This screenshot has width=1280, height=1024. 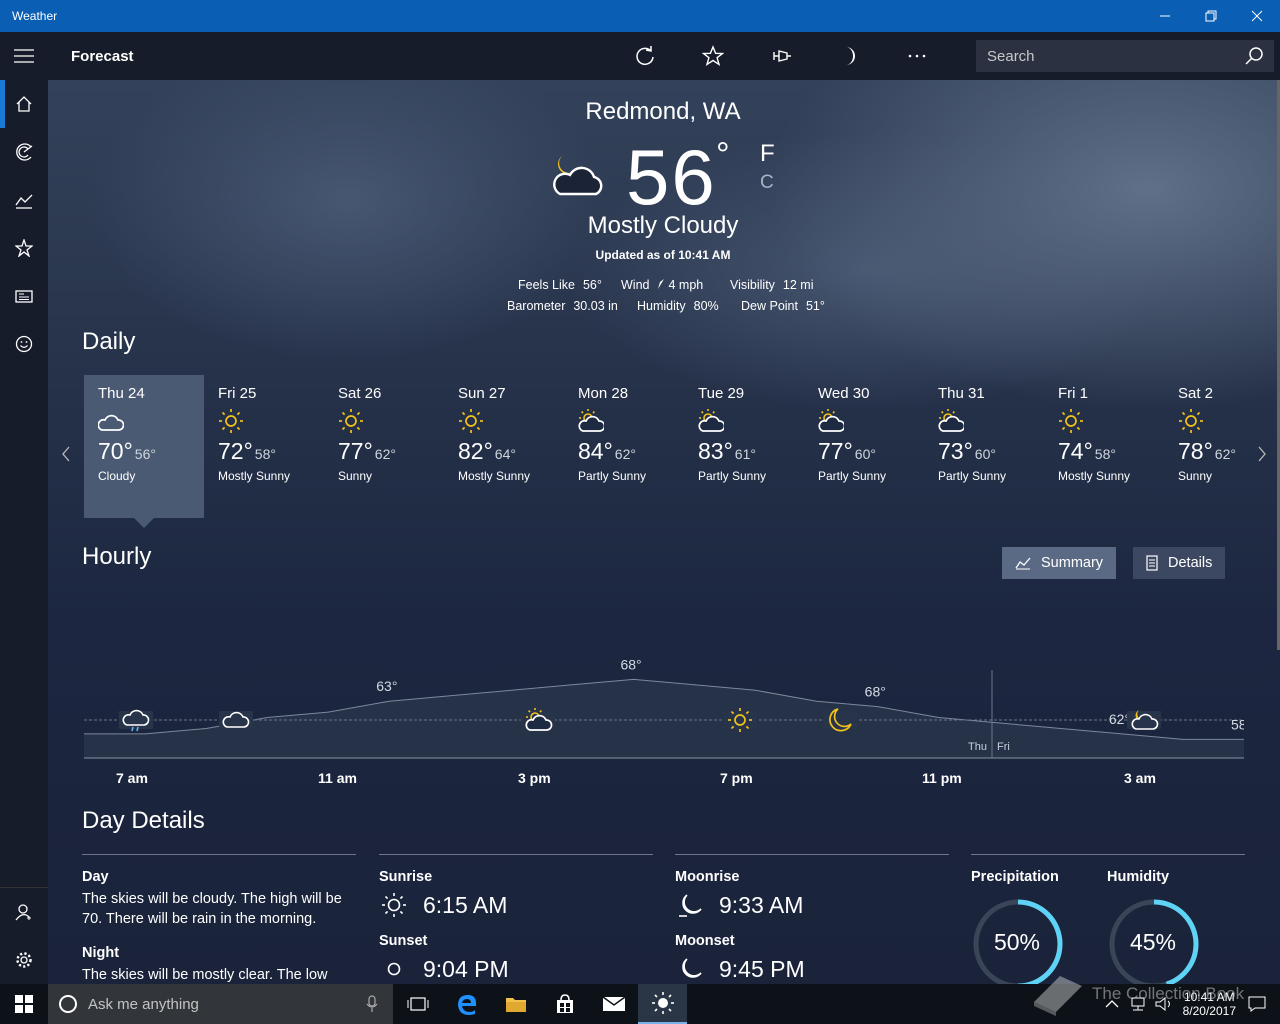 What do you see at coordinates (1179, 563) in the screenshot?
I see `details-button: Details` at bounding box center [1179, 563].